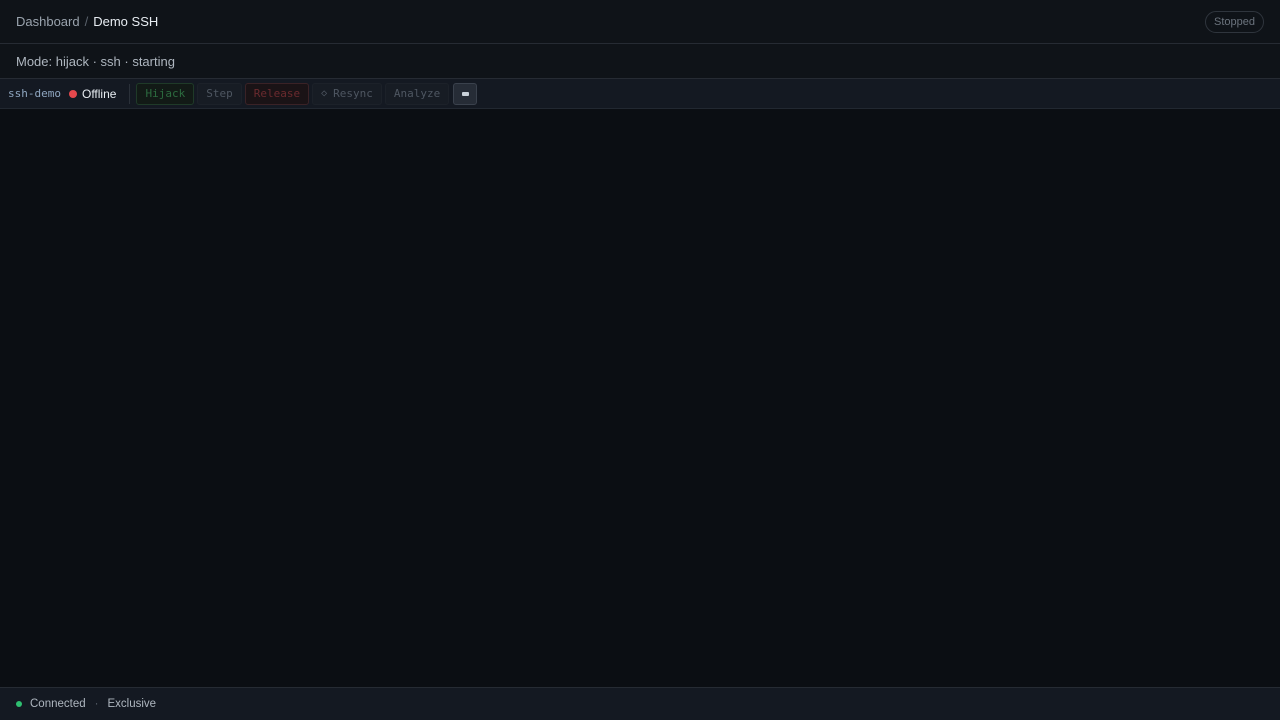  Describe the element at coordinates (19, 704) in the screenshot. I see `connected-status-dot-icon` at that location.